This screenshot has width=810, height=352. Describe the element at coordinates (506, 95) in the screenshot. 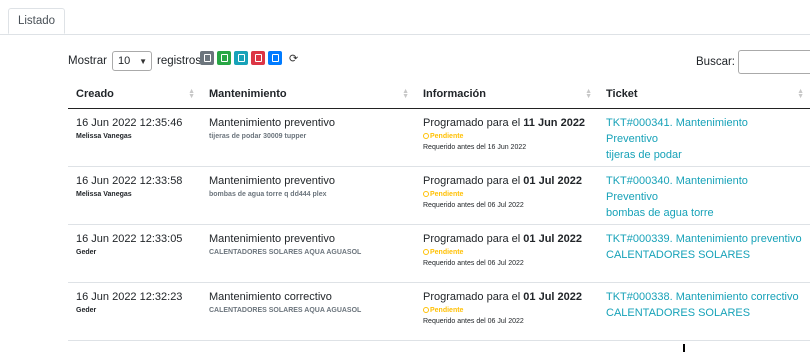

I see `column-header-informacion: Información ▲ ▼` at that location.